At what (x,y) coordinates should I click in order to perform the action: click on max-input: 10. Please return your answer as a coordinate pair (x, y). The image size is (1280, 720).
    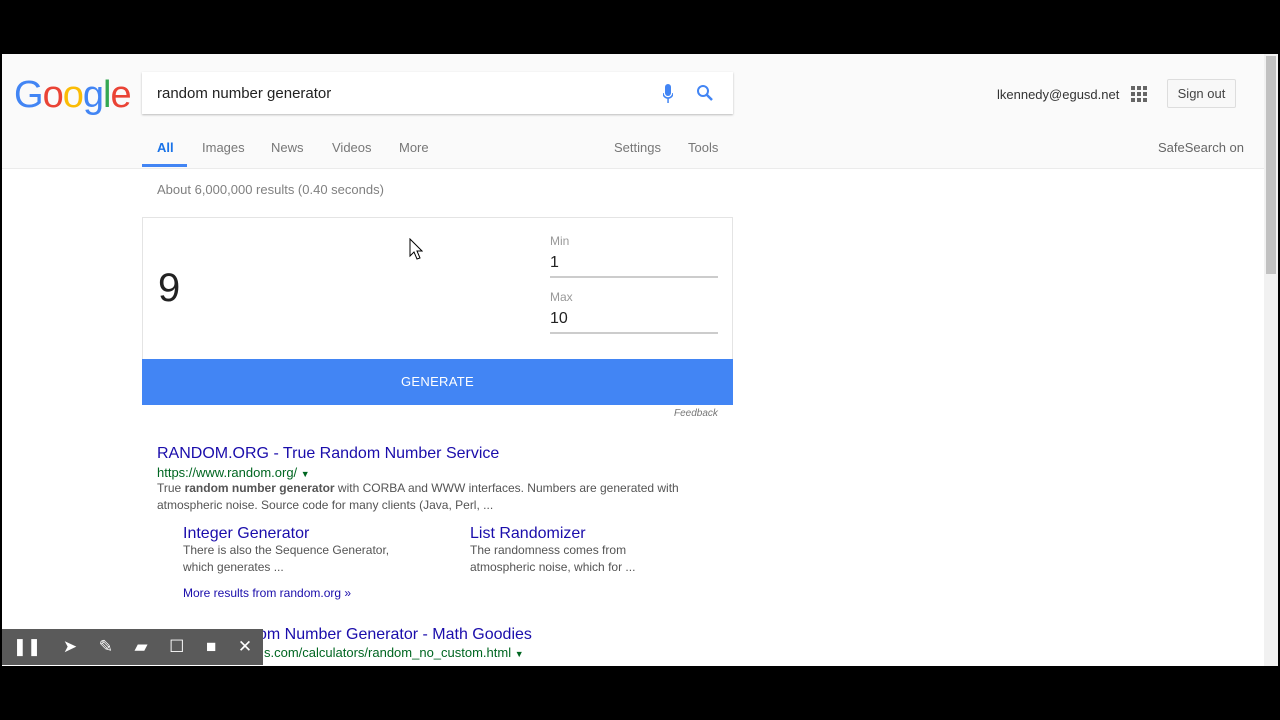
    Looking at the image, I should click on (634, 322).